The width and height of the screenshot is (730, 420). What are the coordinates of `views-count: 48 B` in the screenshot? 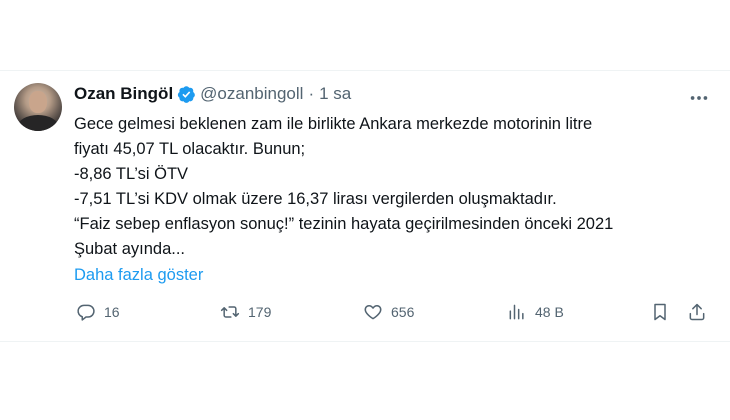 It's located at (549, 312).